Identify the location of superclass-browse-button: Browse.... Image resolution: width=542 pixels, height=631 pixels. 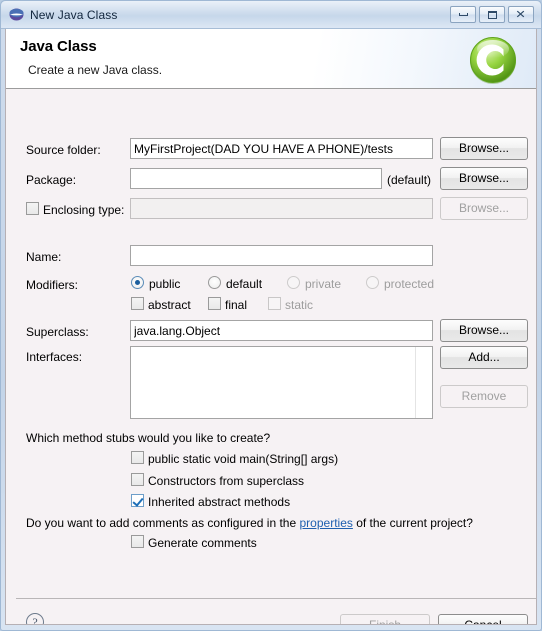
(484, 330).